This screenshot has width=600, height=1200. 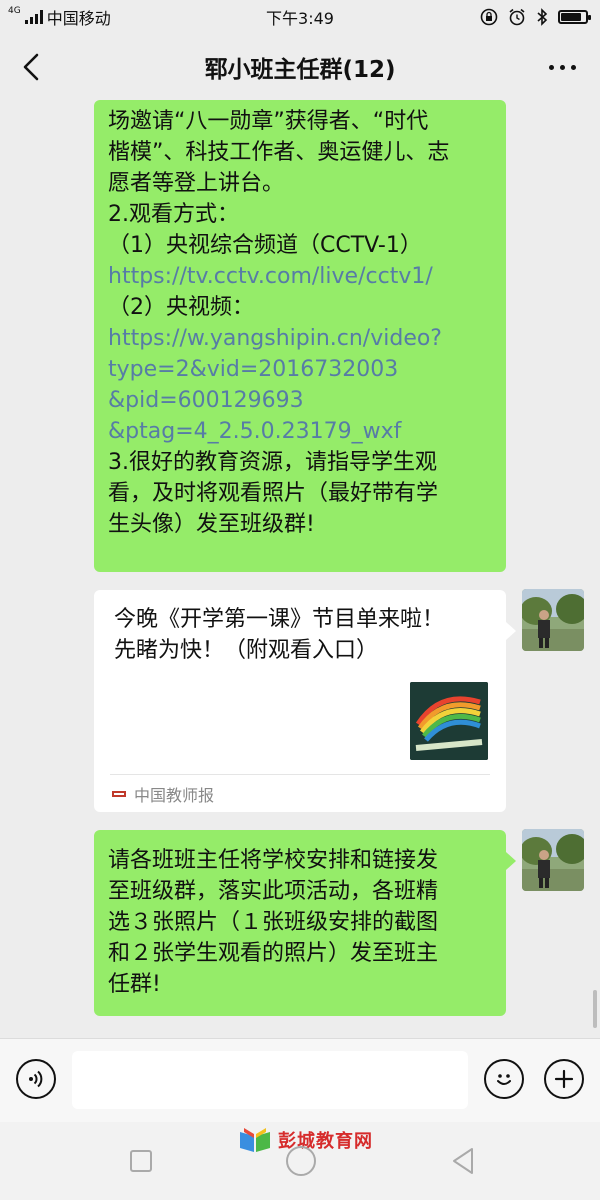 What do you see at coordinates (511, 631) in the screenshot?
I see `card-tail` at bounding box center [511, 631].